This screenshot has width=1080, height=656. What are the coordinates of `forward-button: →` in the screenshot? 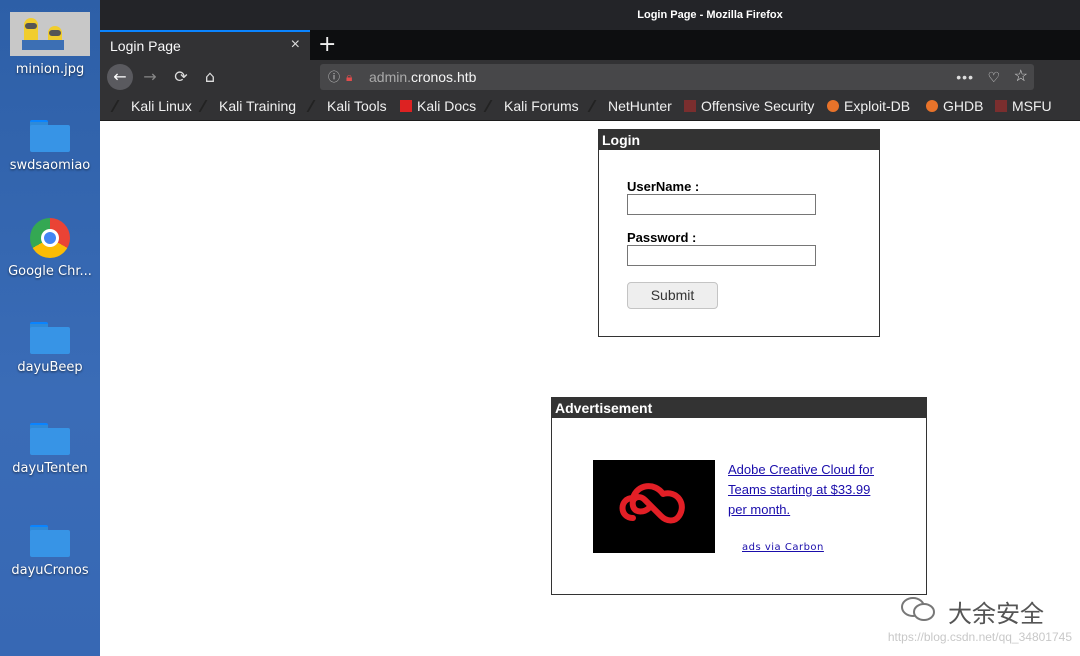 It's located at (150, 77).